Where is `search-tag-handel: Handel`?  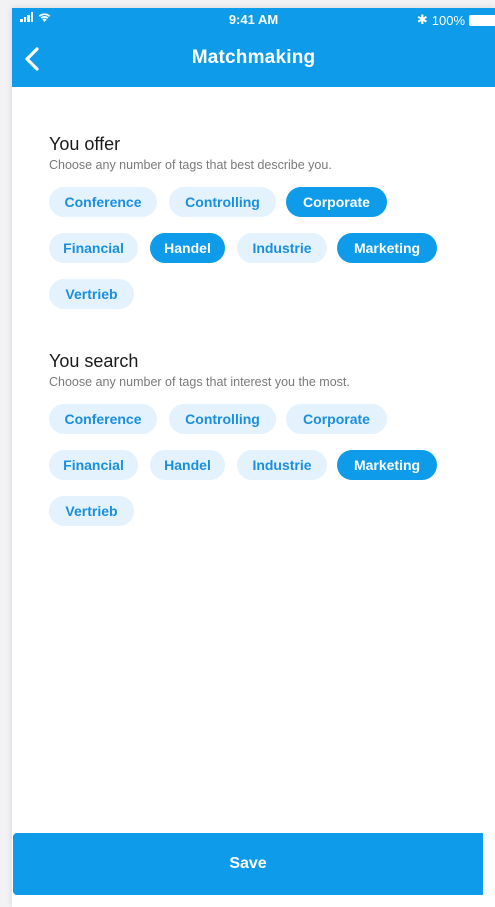 search-tag-handel: Handel is located at coordinates (187, 465).